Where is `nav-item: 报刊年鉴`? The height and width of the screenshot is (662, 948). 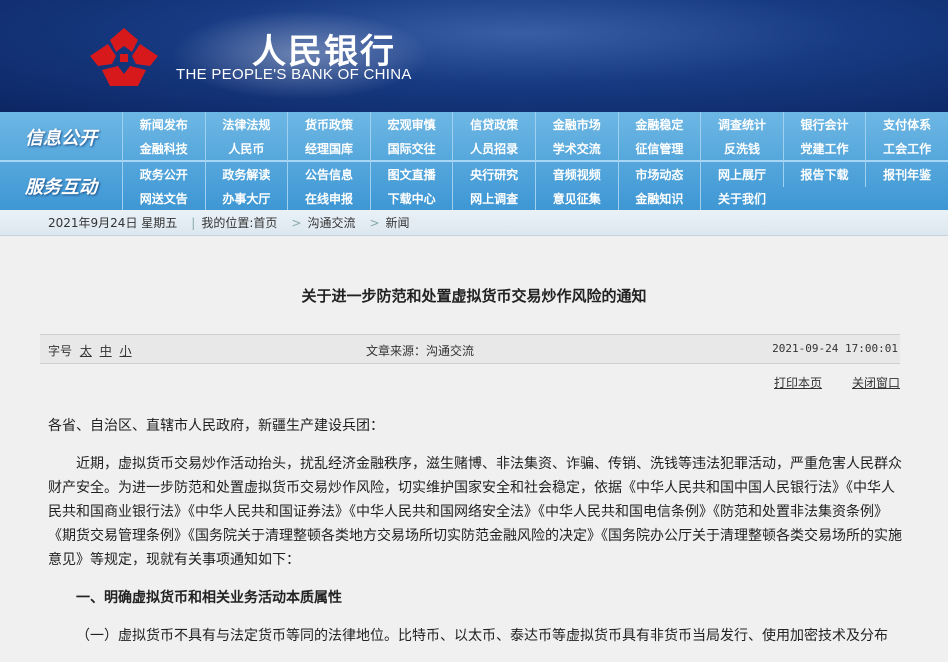 nav-item: 报刊年鉴 is located at coordinates (906, 174).